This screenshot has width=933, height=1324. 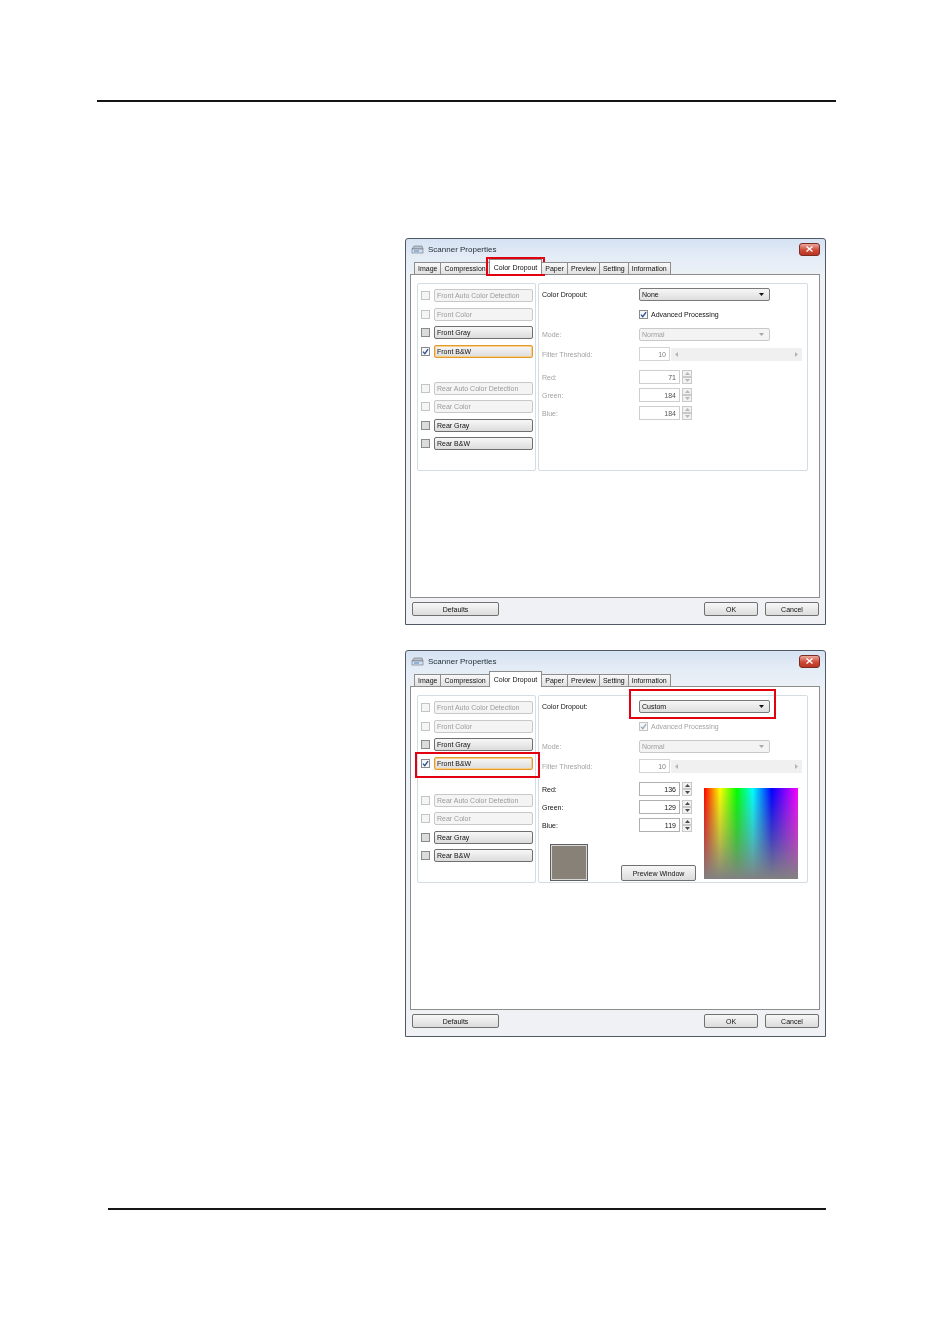 I want to click on color-spectrum-picker, so click(x=751, y=833).